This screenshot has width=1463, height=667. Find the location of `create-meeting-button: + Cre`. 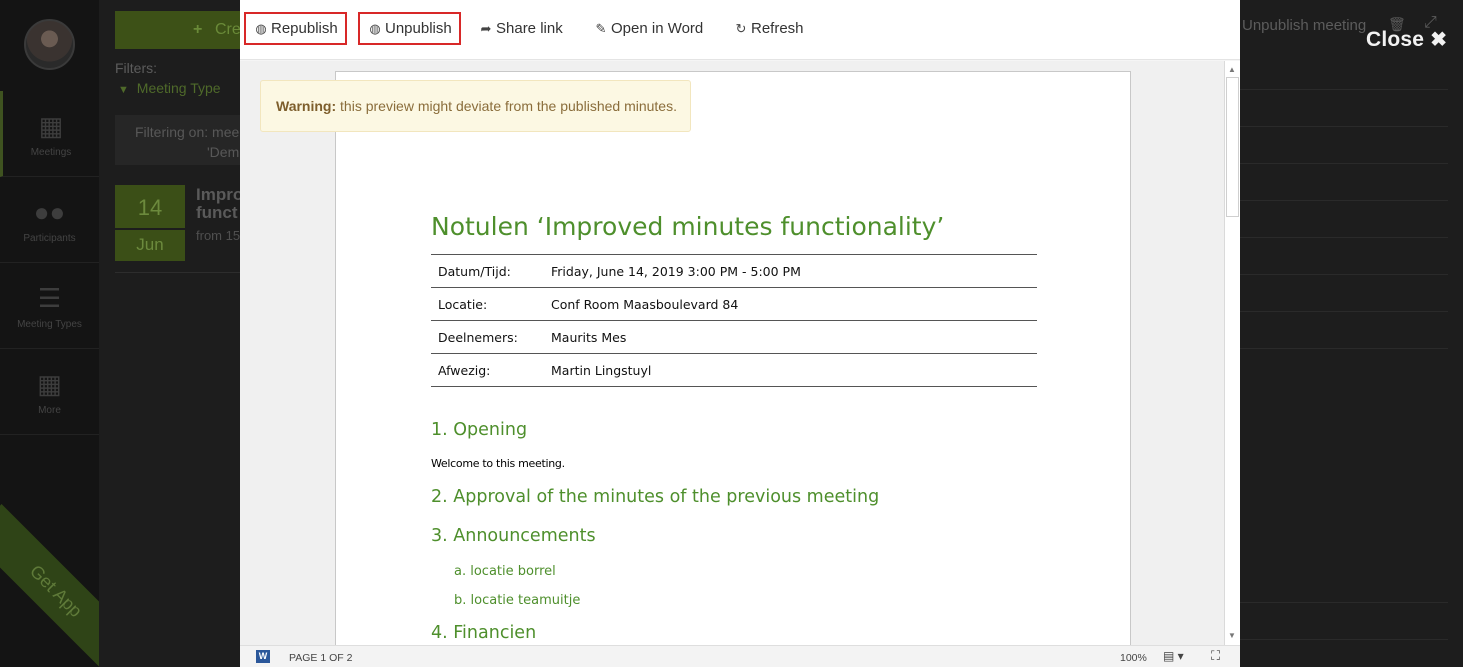

create-meeting-button: + Cre is located at coordinates (180, 30).